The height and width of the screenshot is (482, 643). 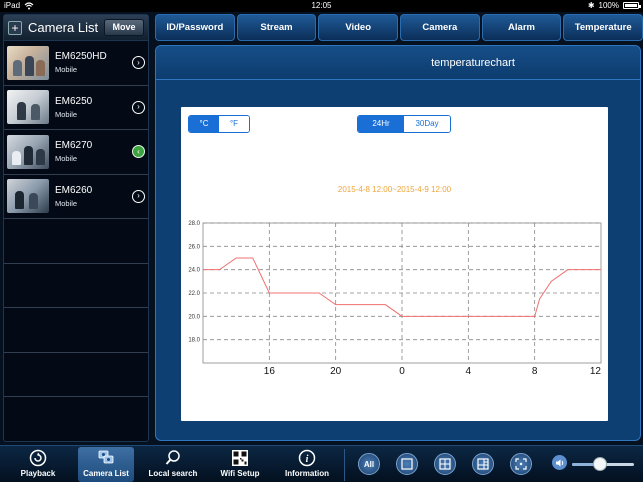 I want to click on range-30day-option: 30Day, so click(x=427, y=124).